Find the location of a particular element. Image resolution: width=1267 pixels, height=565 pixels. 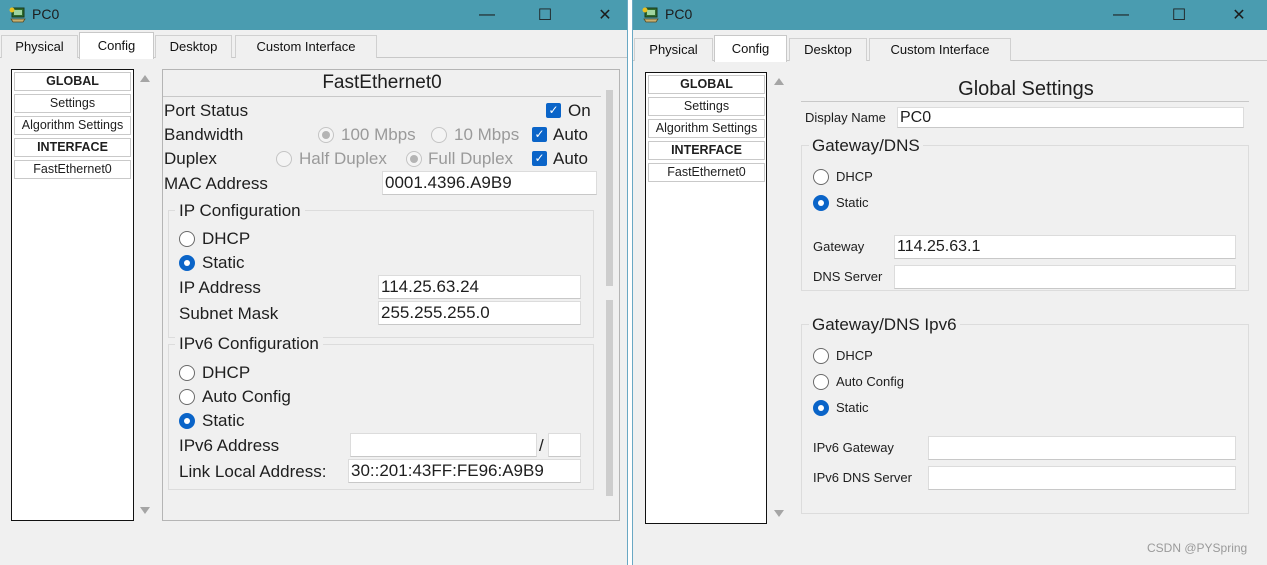

gateway-field: 114.25.63.1 is located at coordinates (1065, 247).